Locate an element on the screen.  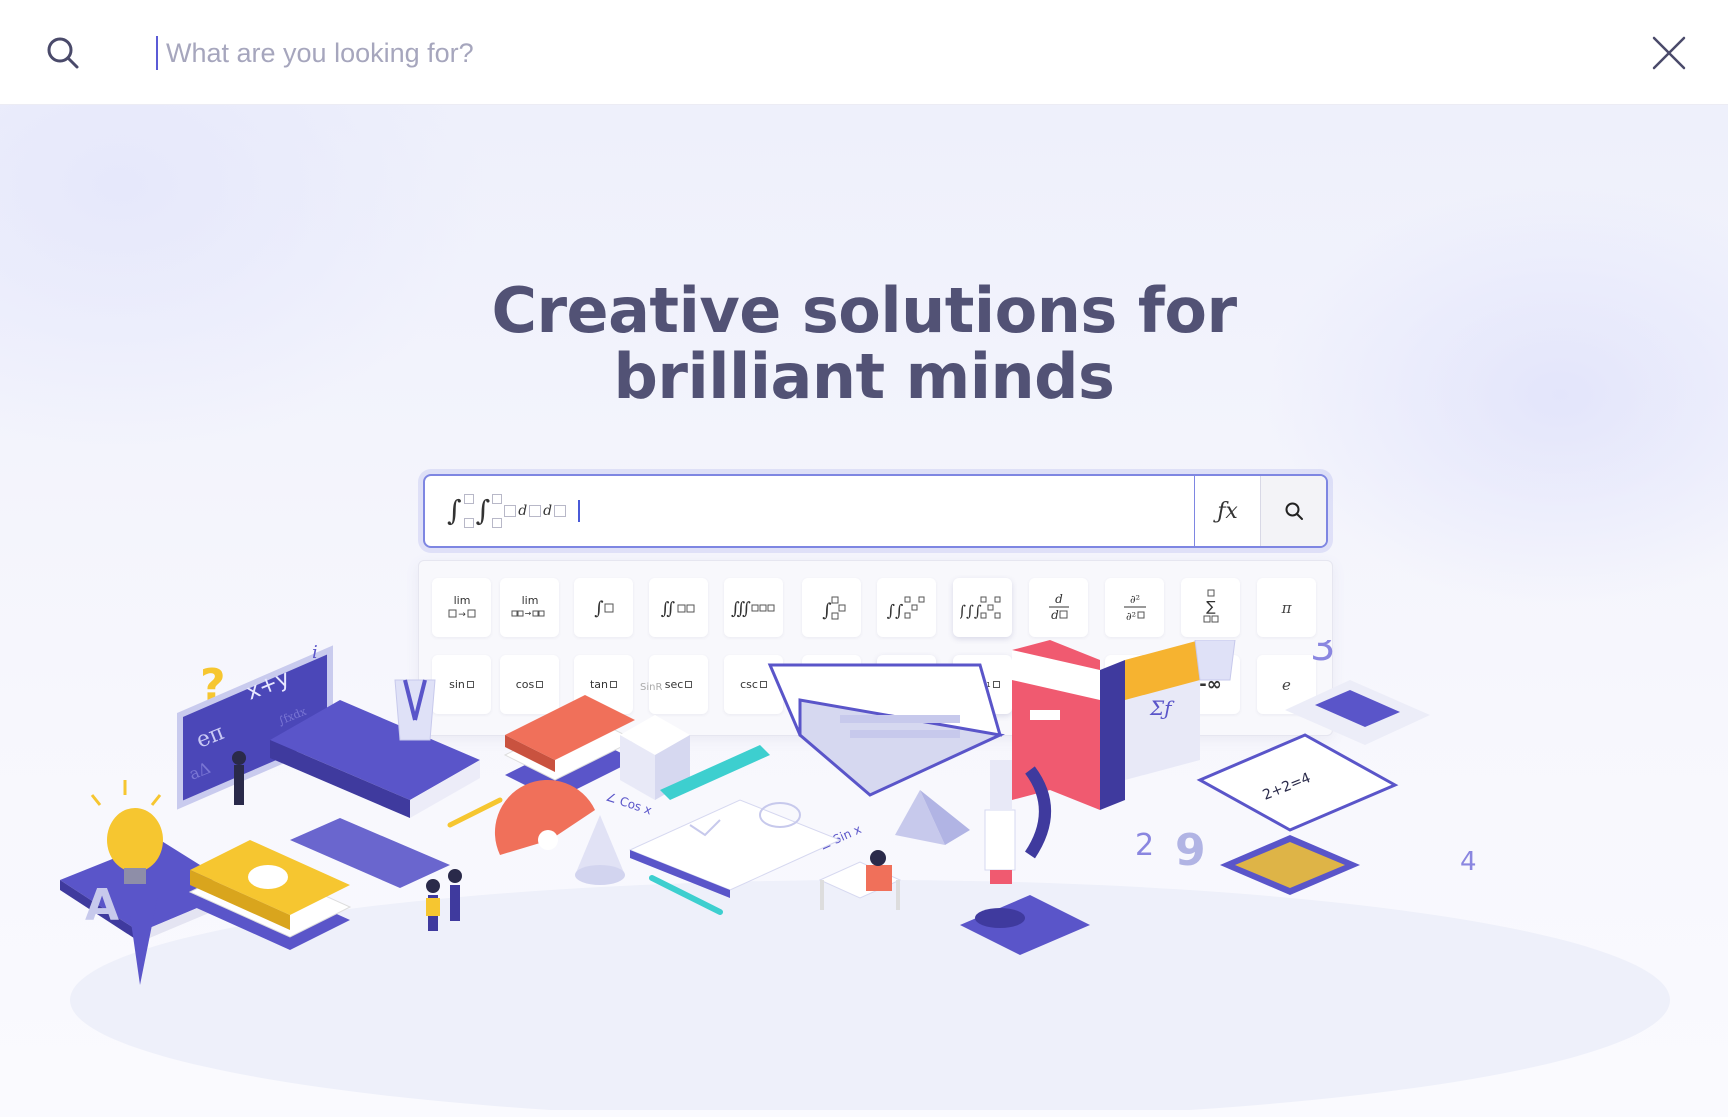
red-book-stack is located at coordinates (570, 747).